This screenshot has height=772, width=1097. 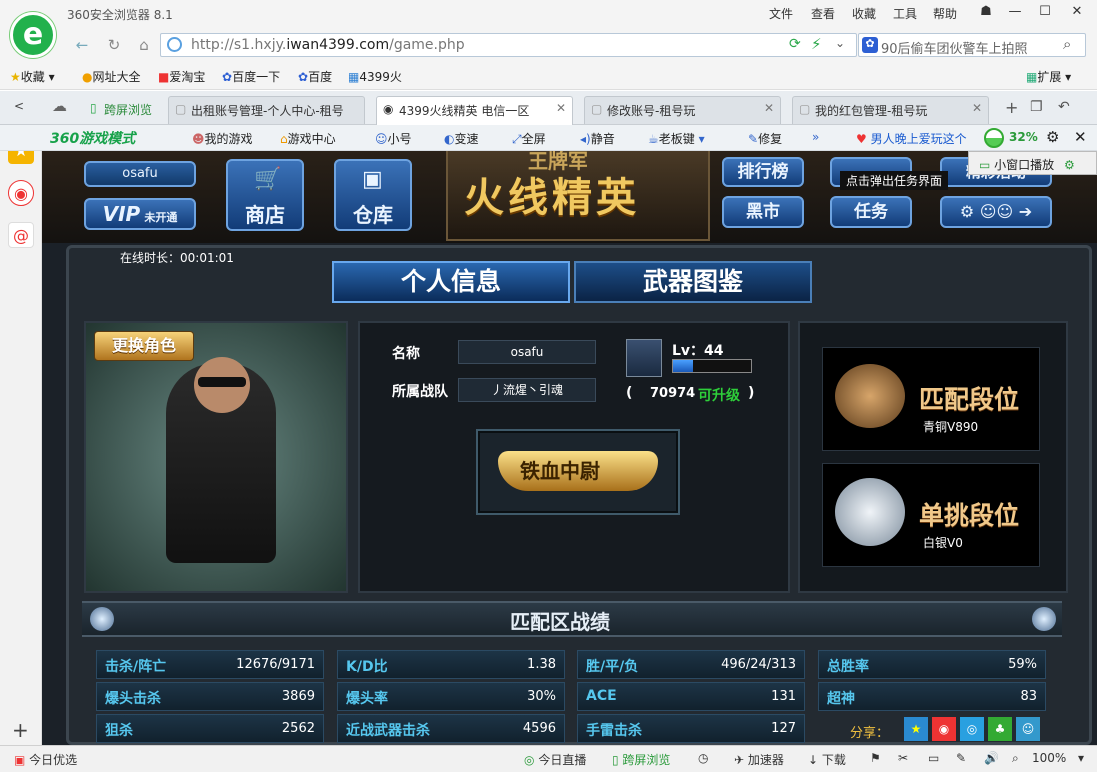 I want to click on undo-close-icon: ↶, so click(x=1064, y=107).